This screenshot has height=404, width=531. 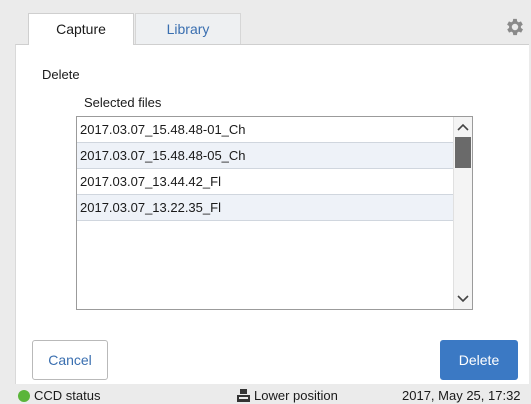 What do you see at coordinates (265, 208) in the screenshot?
I see `list-item: 2017.03.07_13.22.35_Fl` at bounding box center [265, 208].